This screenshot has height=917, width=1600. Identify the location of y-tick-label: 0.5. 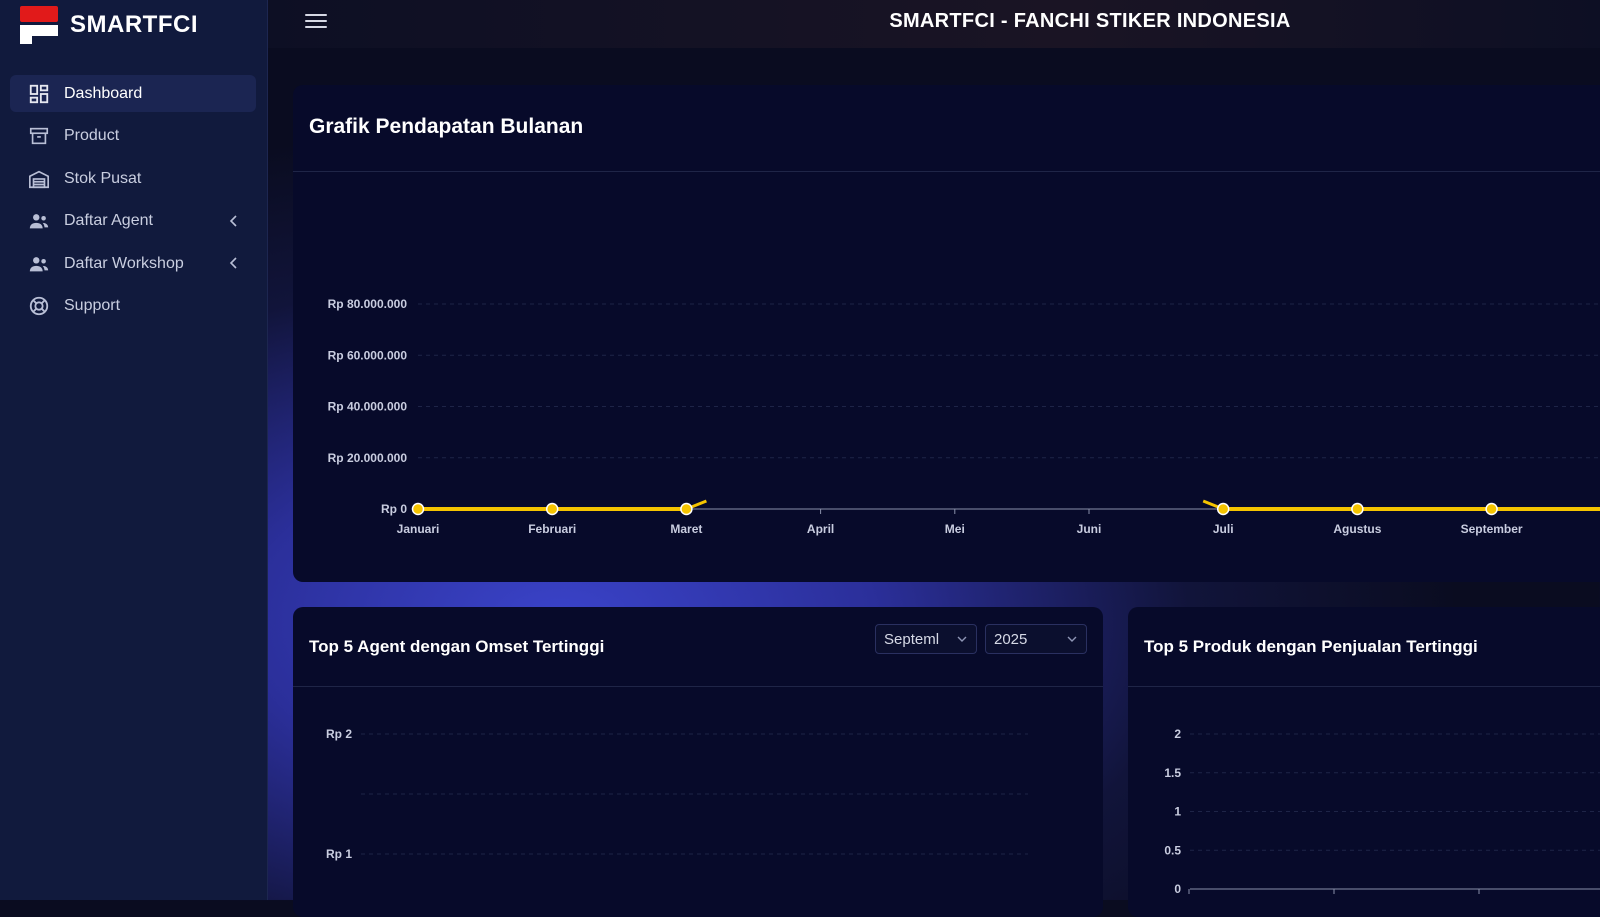
(1172, 850).